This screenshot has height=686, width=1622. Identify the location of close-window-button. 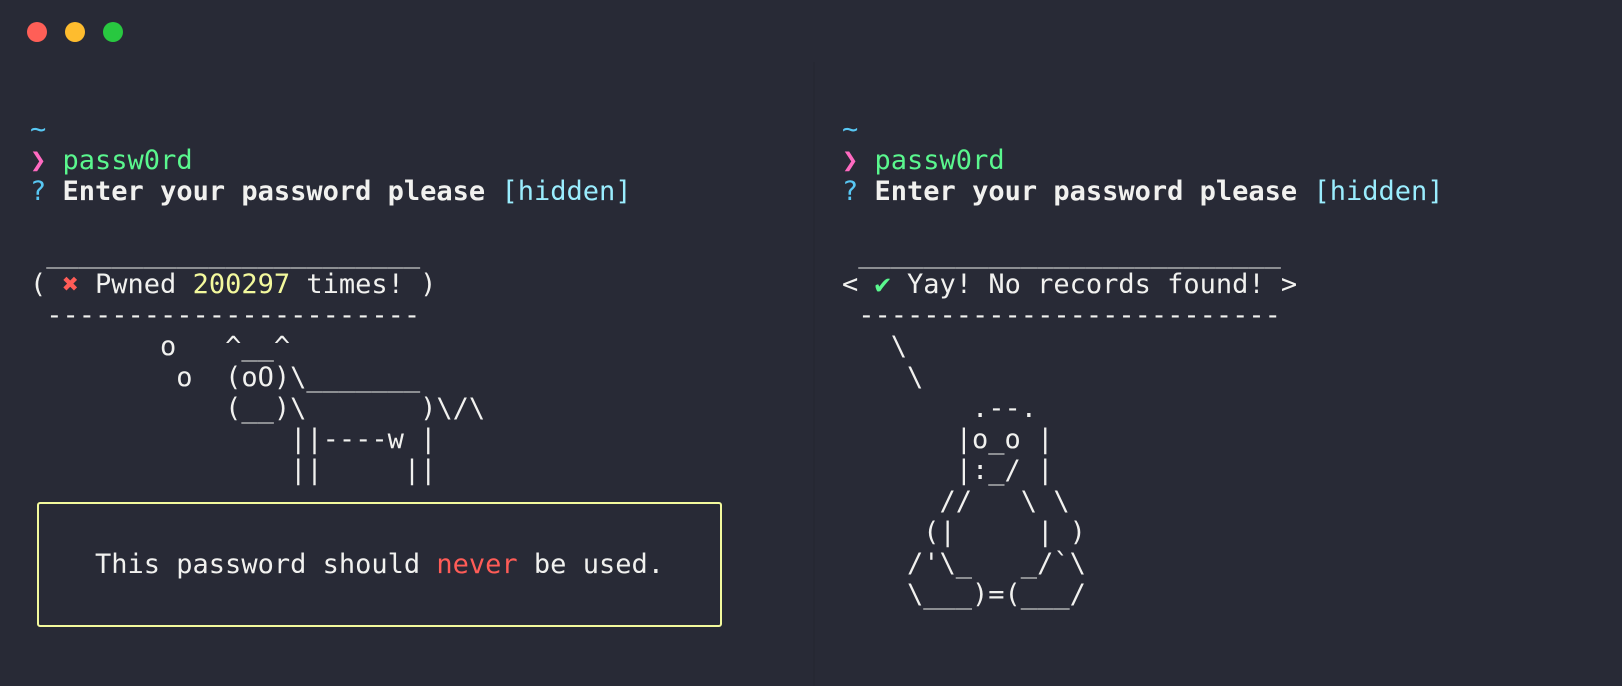
(37, 32).